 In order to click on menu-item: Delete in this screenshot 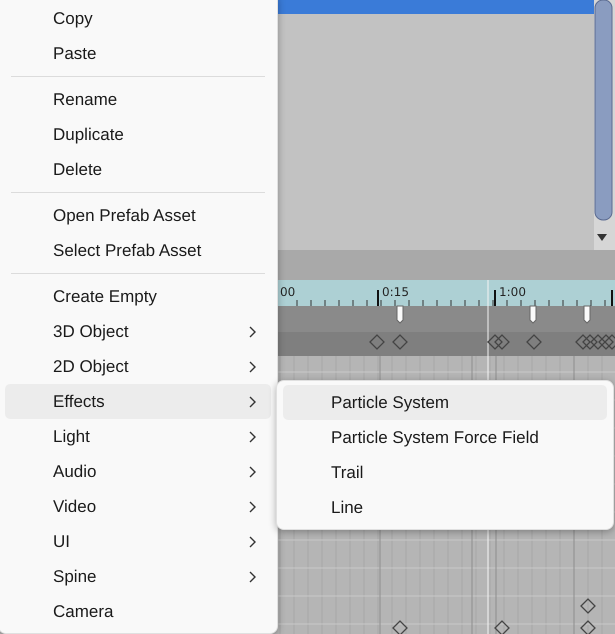, I will do `click(138, 169)`.